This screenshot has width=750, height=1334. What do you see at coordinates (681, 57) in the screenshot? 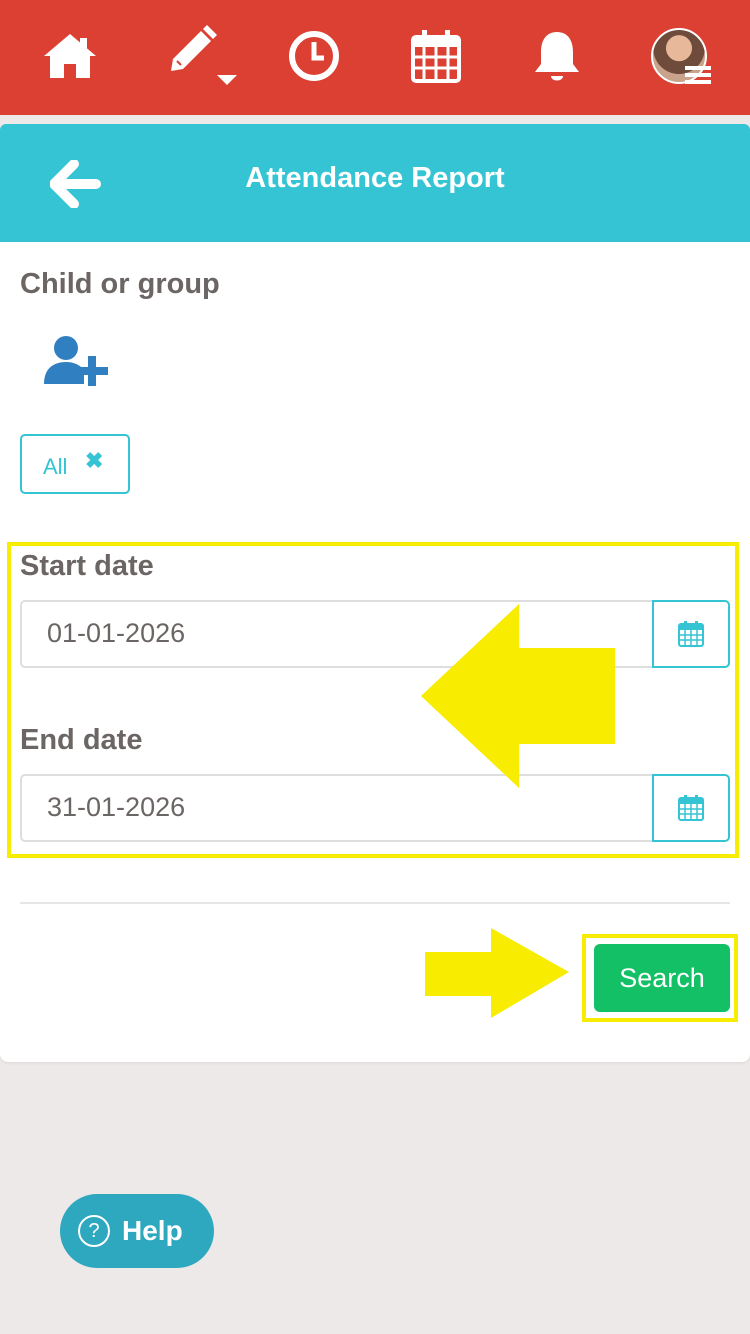
I see `user-avatar` at bounding box center [681, 57].